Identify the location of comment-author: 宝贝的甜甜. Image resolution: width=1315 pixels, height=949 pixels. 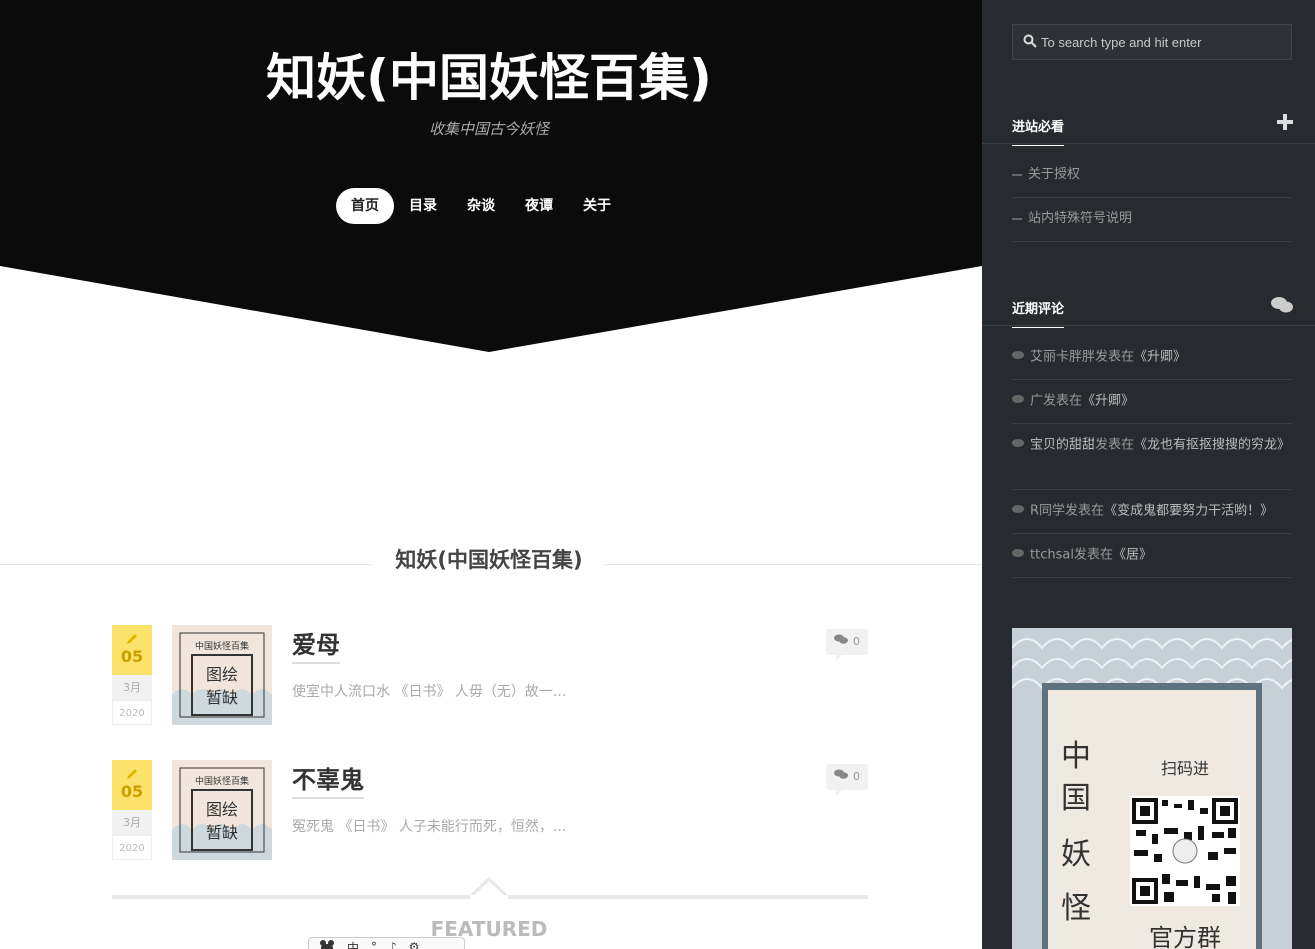
(1062, 445).